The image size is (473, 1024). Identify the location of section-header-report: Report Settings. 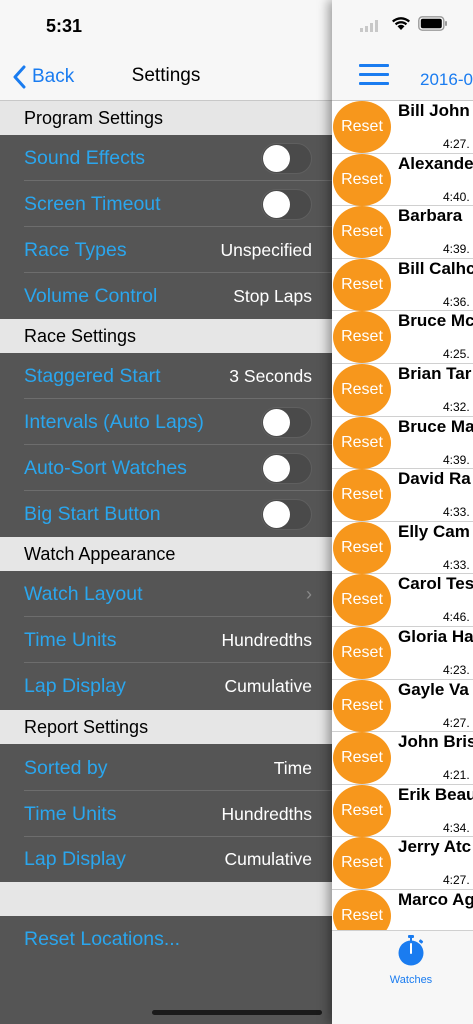
(166, 727).